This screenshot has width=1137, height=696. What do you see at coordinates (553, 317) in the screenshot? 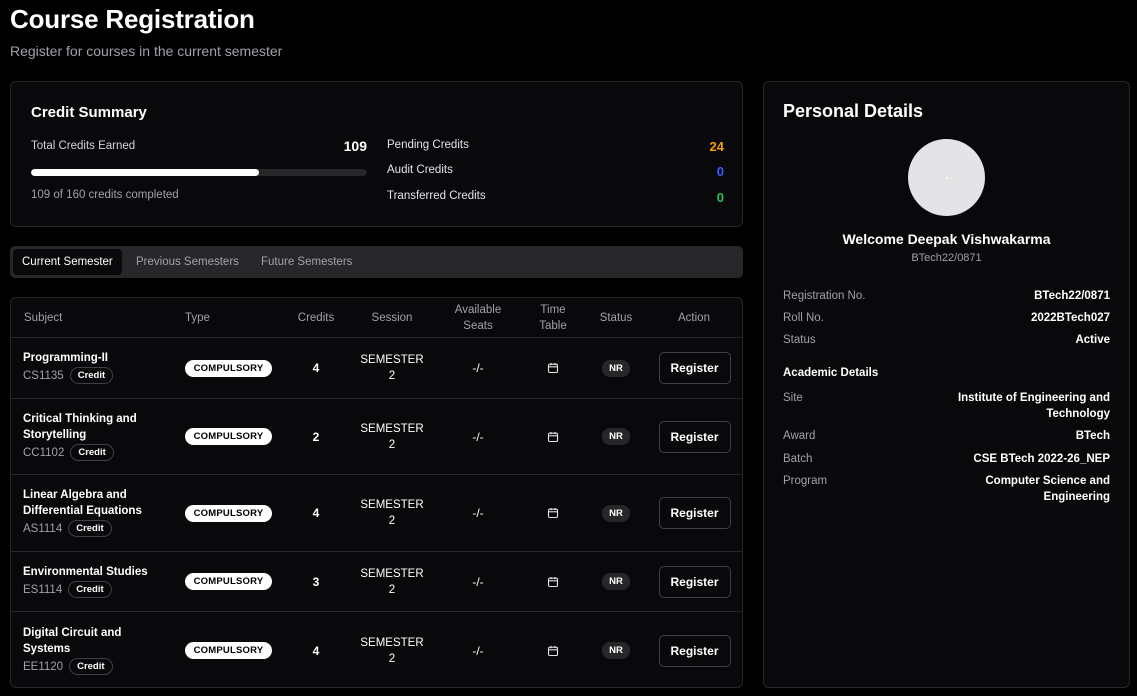
I see `header-time-table: Time Table` at bounding box center [553, 317].